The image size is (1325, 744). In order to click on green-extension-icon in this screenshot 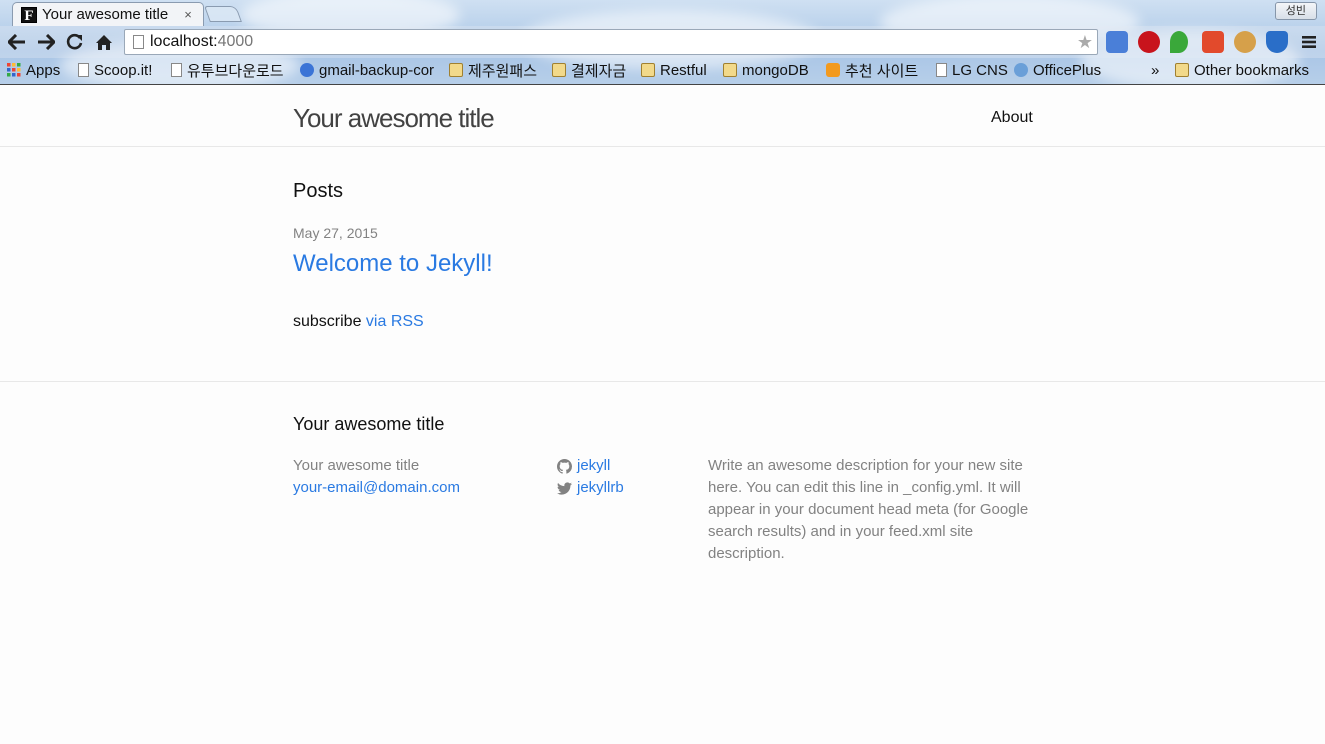, I will do `click(1179, 42)`.